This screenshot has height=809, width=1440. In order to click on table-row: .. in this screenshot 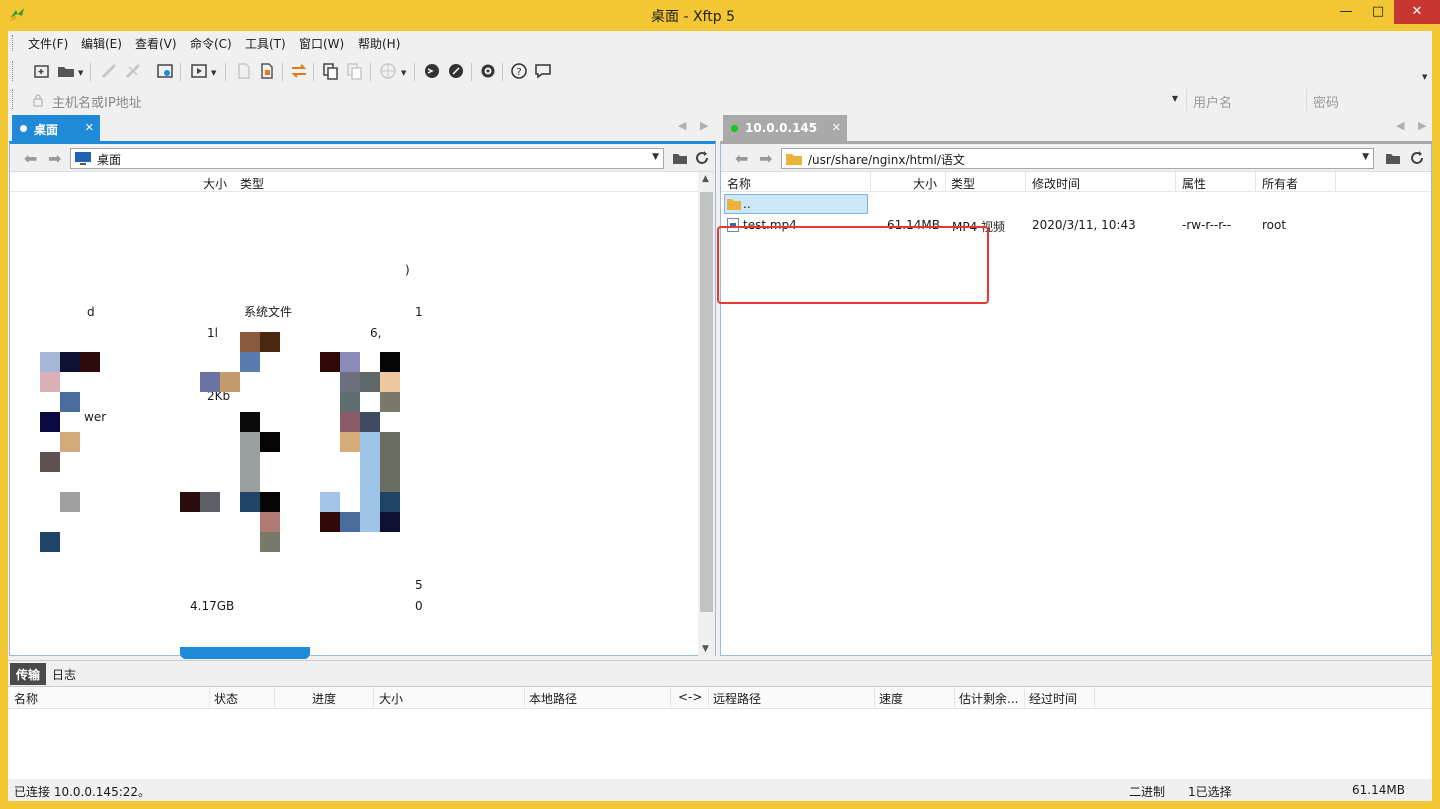, I will do `click(1076, 204)`.